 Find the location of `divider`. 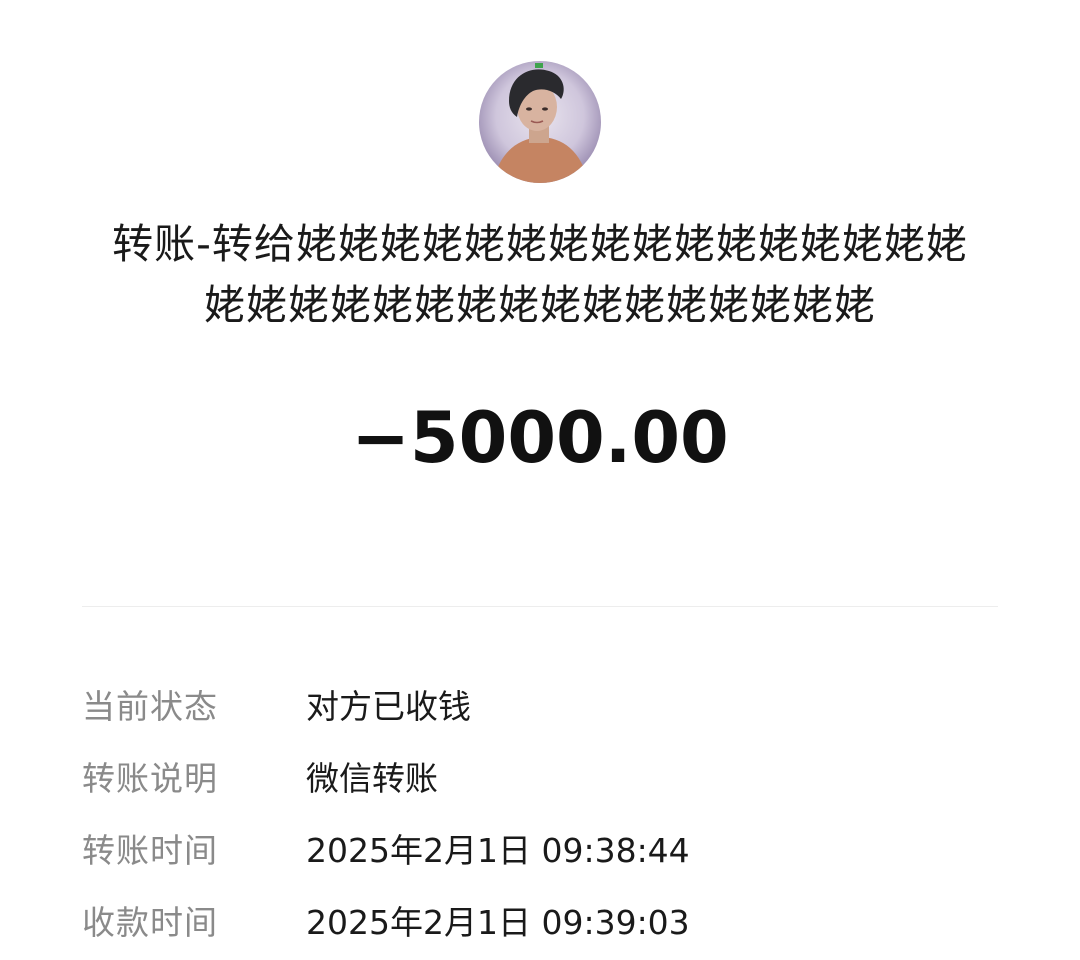

divider is located at coordinates (540, 606).